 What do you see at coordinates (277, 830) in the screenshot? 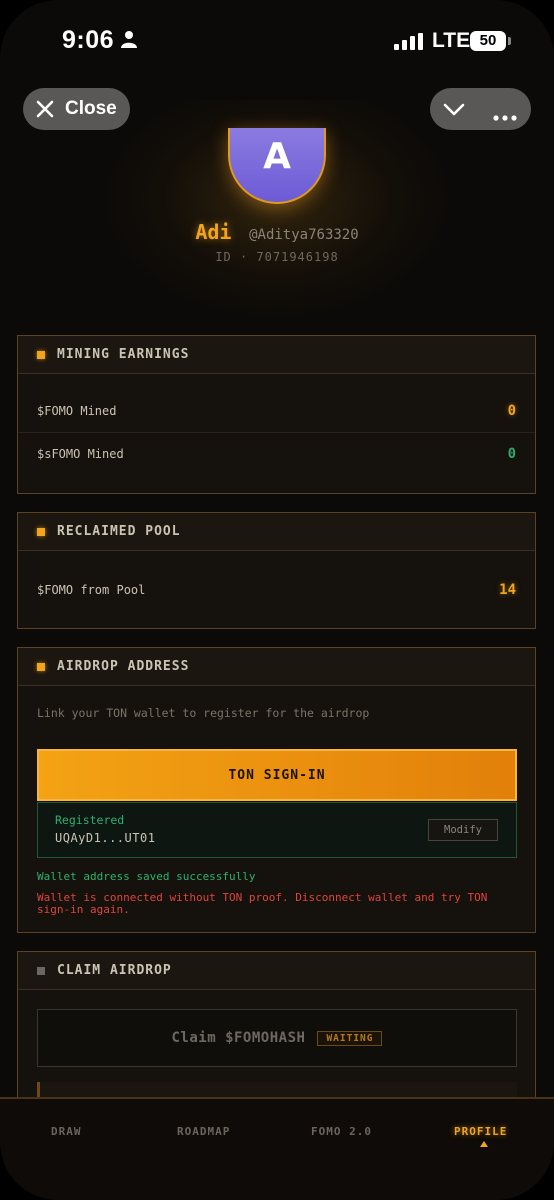
I see `registered-wallet-box: Registered UQAyD1...UT01 Modify` at bounding box center [277, 830].